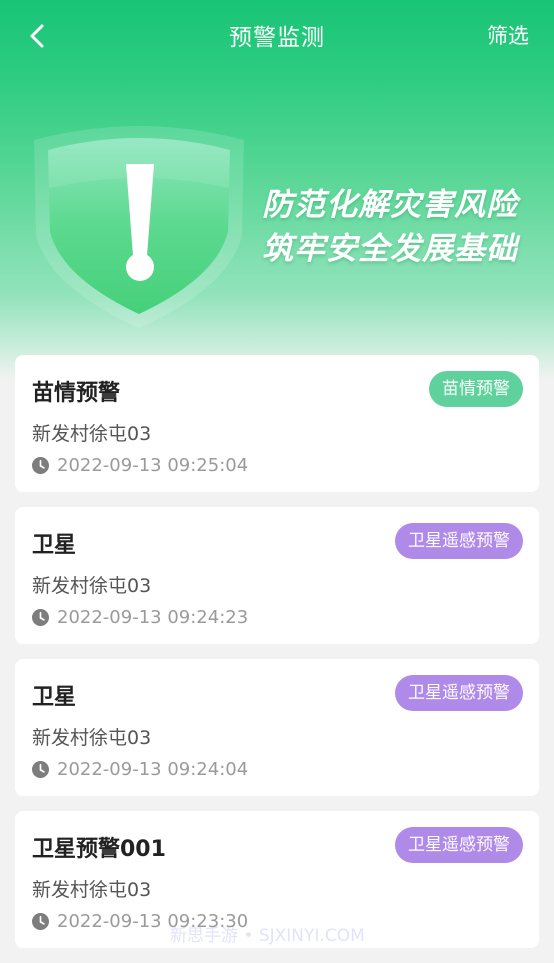 The image size is (554, 963). What do you see at coordinates (277, 38) in the screenshot?
I see `page-title: 预警监测` at bounding box center [277, 38].